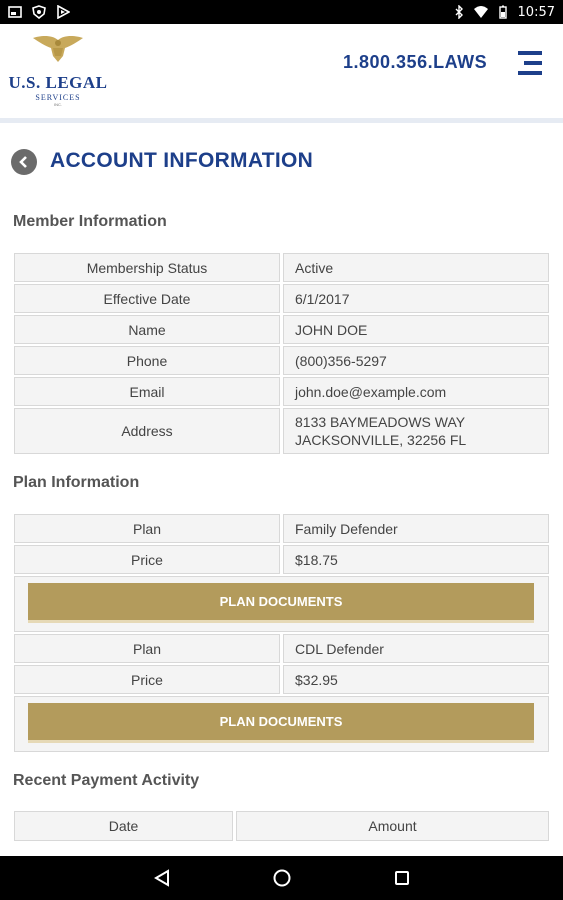 Image resolution: width=563 pixels, height=900 pixels. I want to click on recents-square-icon, so click(402, 878).